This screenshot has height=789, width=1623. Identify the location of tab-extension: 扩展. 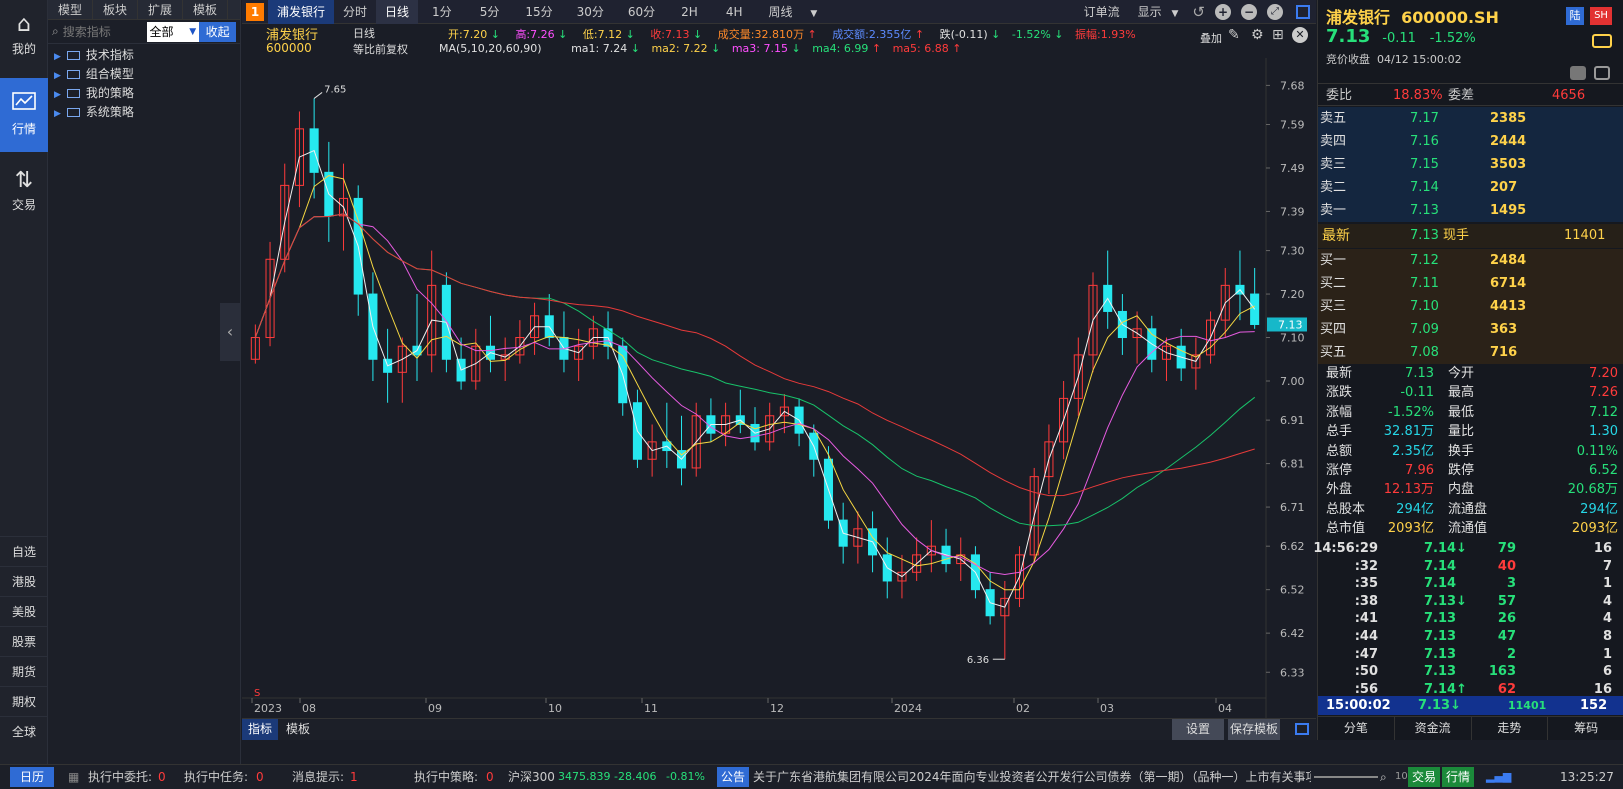
(161, 9).